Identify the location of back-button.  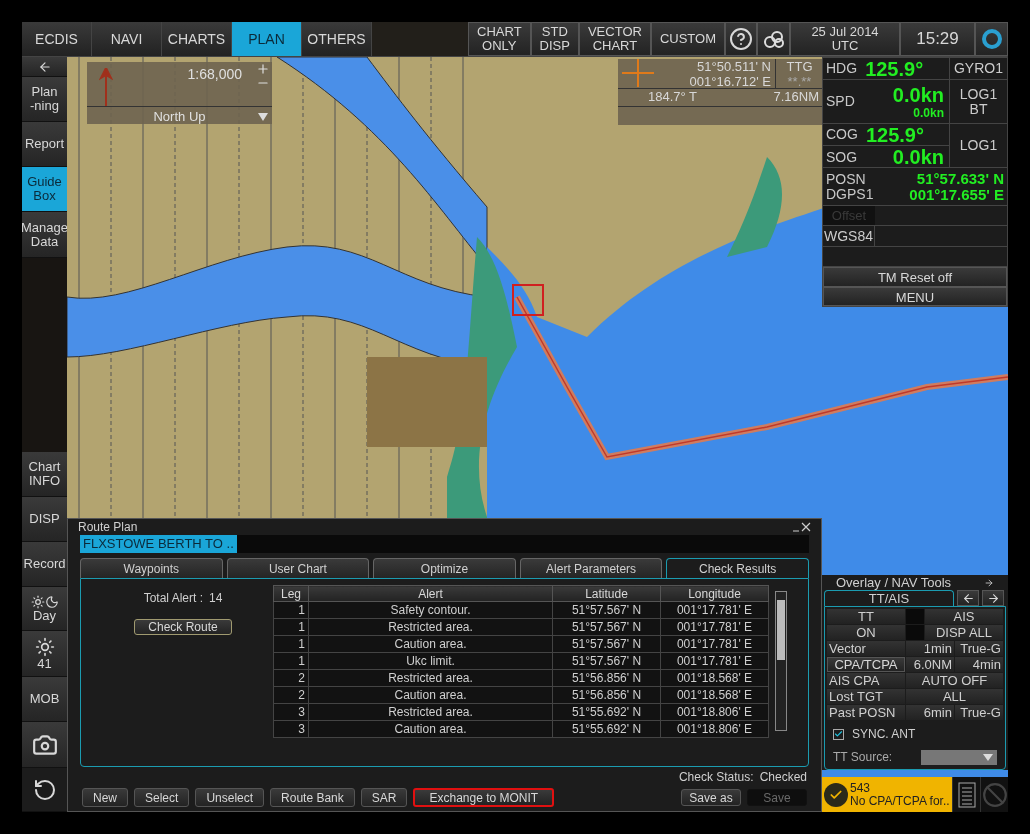
(44, 67).